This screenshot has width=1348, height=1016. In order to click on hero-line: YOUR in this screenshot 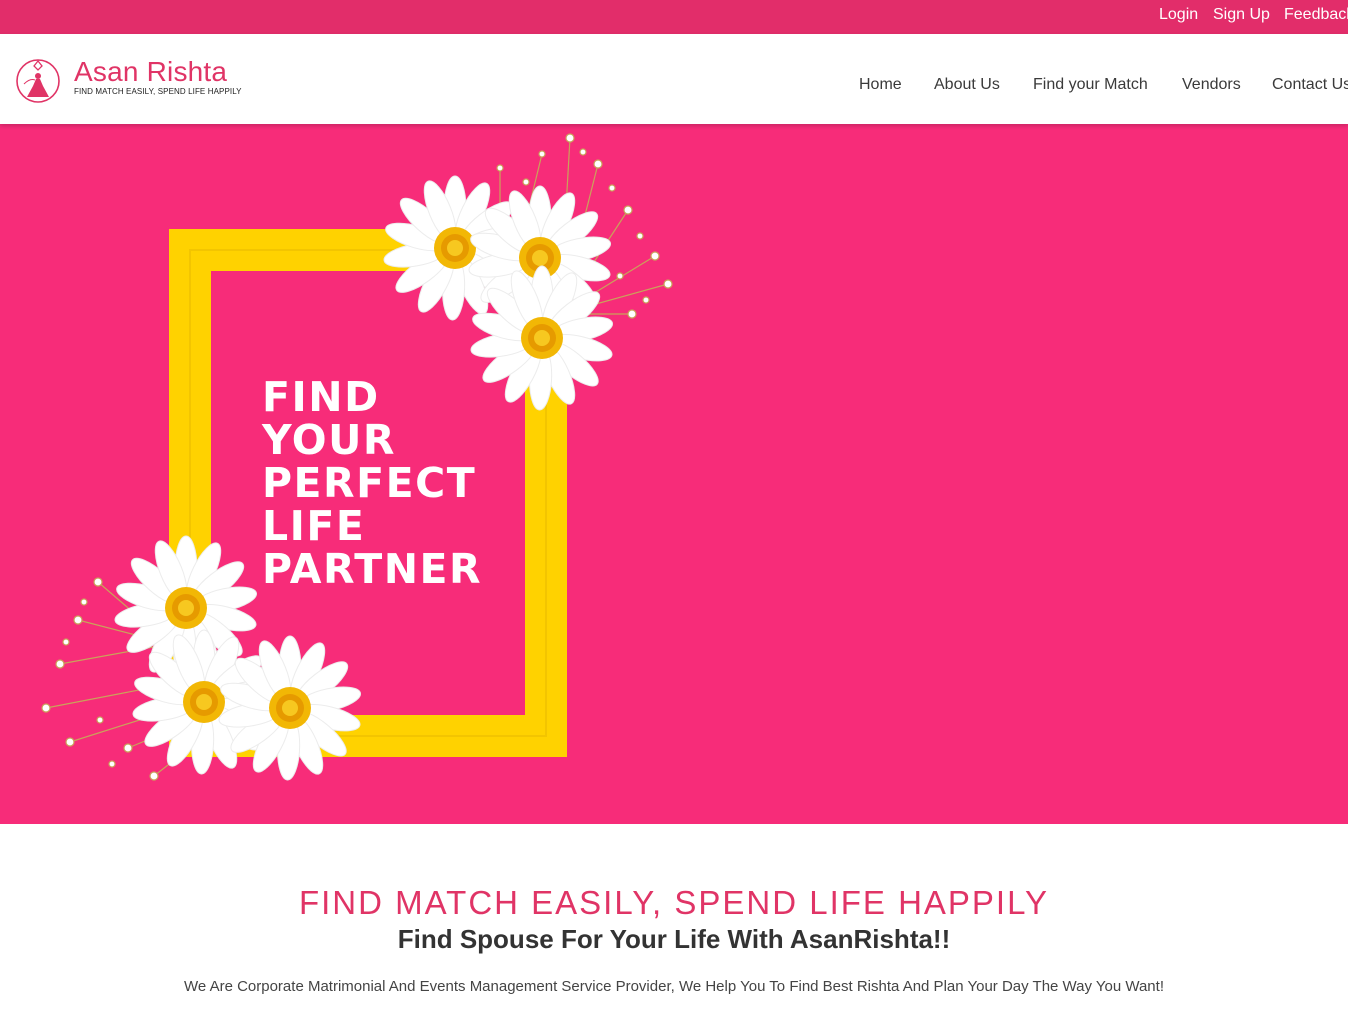, I will do `click(329, 440)`.